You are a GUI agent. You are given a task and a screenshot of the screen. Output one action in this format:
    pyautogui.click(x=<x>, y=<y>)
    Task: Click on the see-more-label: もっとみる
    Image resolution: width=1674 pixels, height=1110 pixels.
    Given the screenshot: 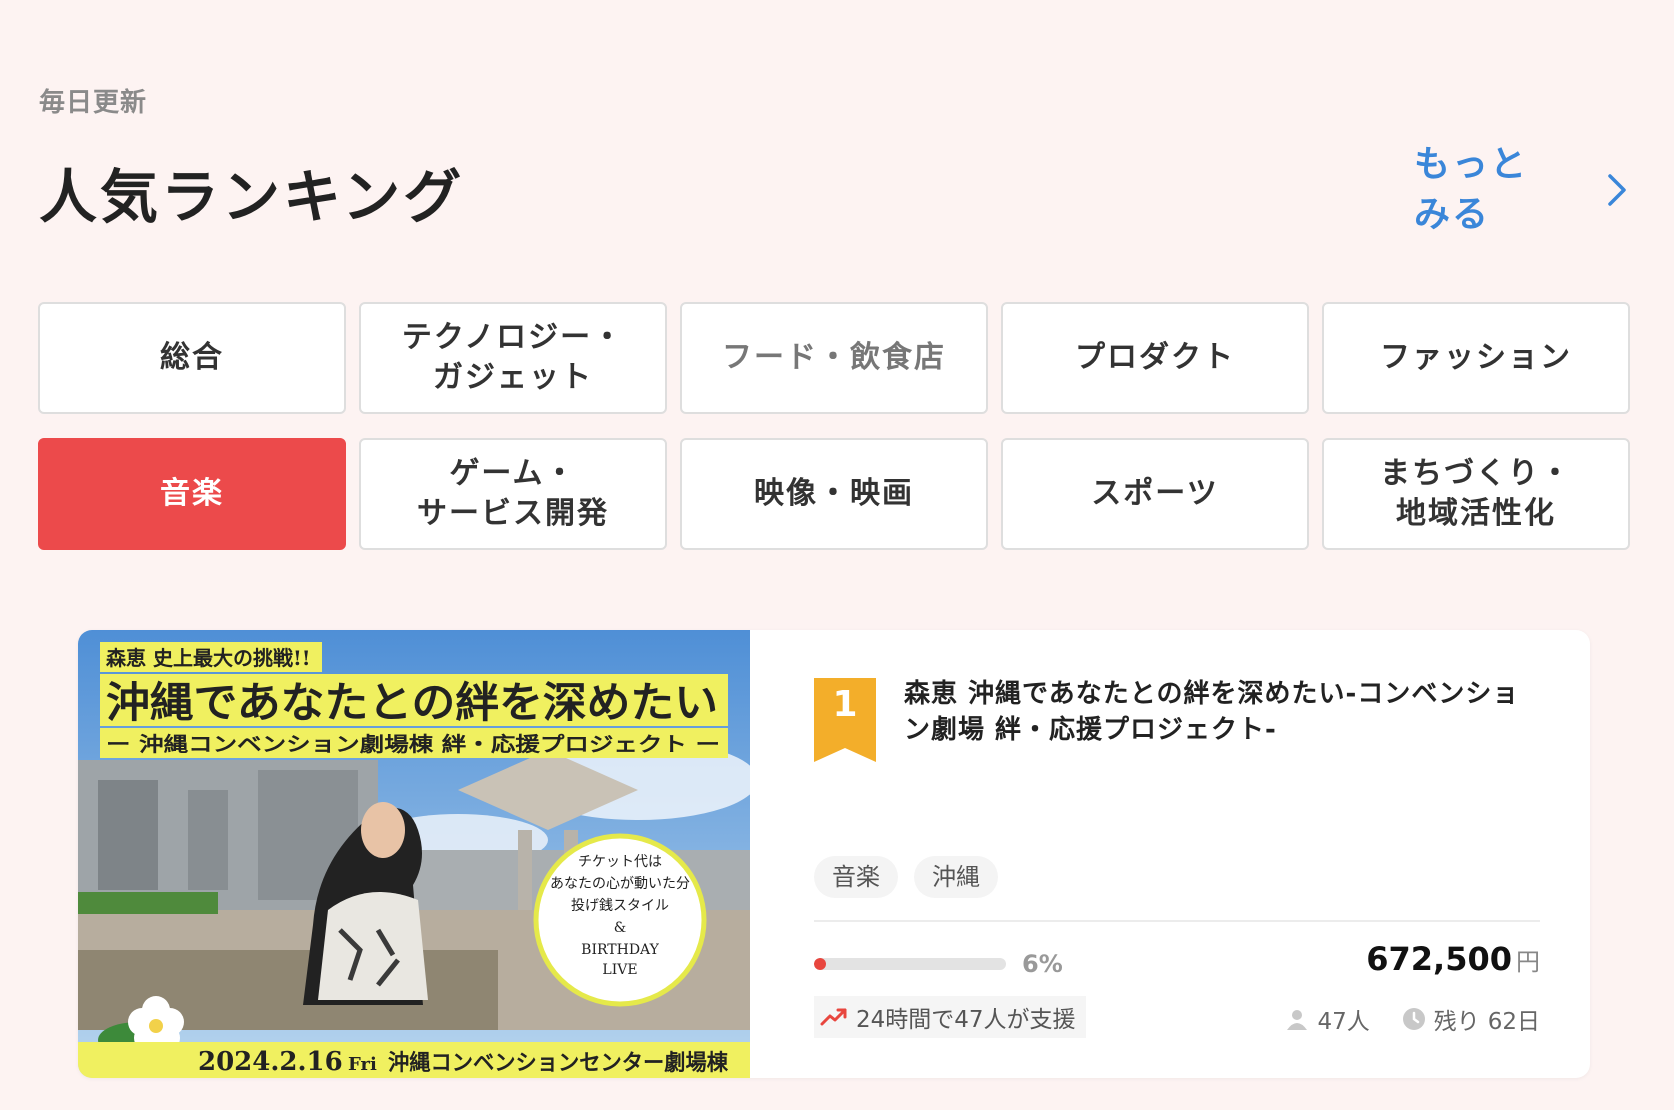 What is the action you would take?
    pyautogui.click(x=1471, y=189)
    